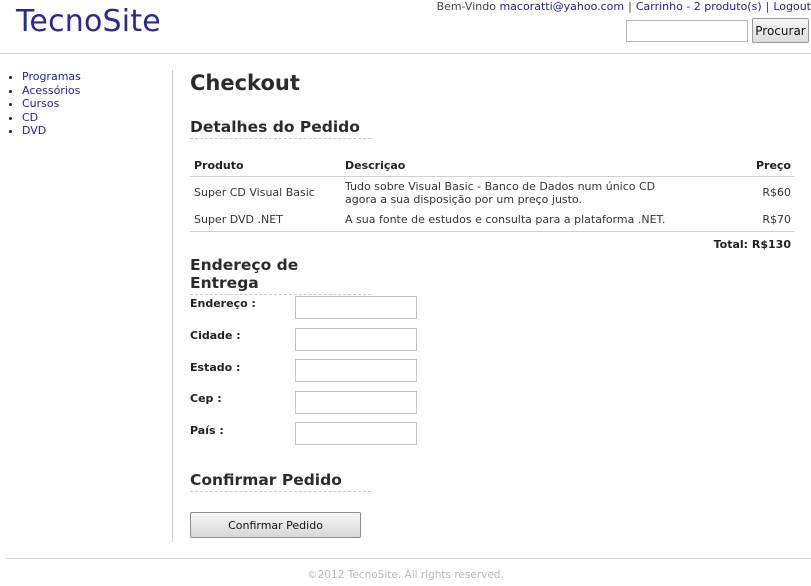 The image size is (811, 586). I want to click on logout-link: Logout, so click(792, 6).